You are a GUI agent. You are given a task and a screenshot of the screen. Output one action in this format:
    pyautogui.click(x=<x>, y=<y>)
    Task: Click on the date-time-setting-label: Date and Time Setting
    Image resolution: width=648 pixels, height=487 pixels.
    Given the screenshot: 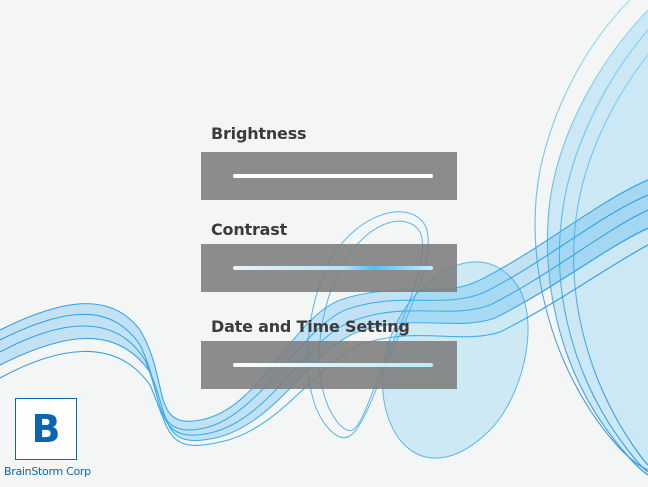 What is the action you would take?
    pyautogui.click(x=310, y=326)
    